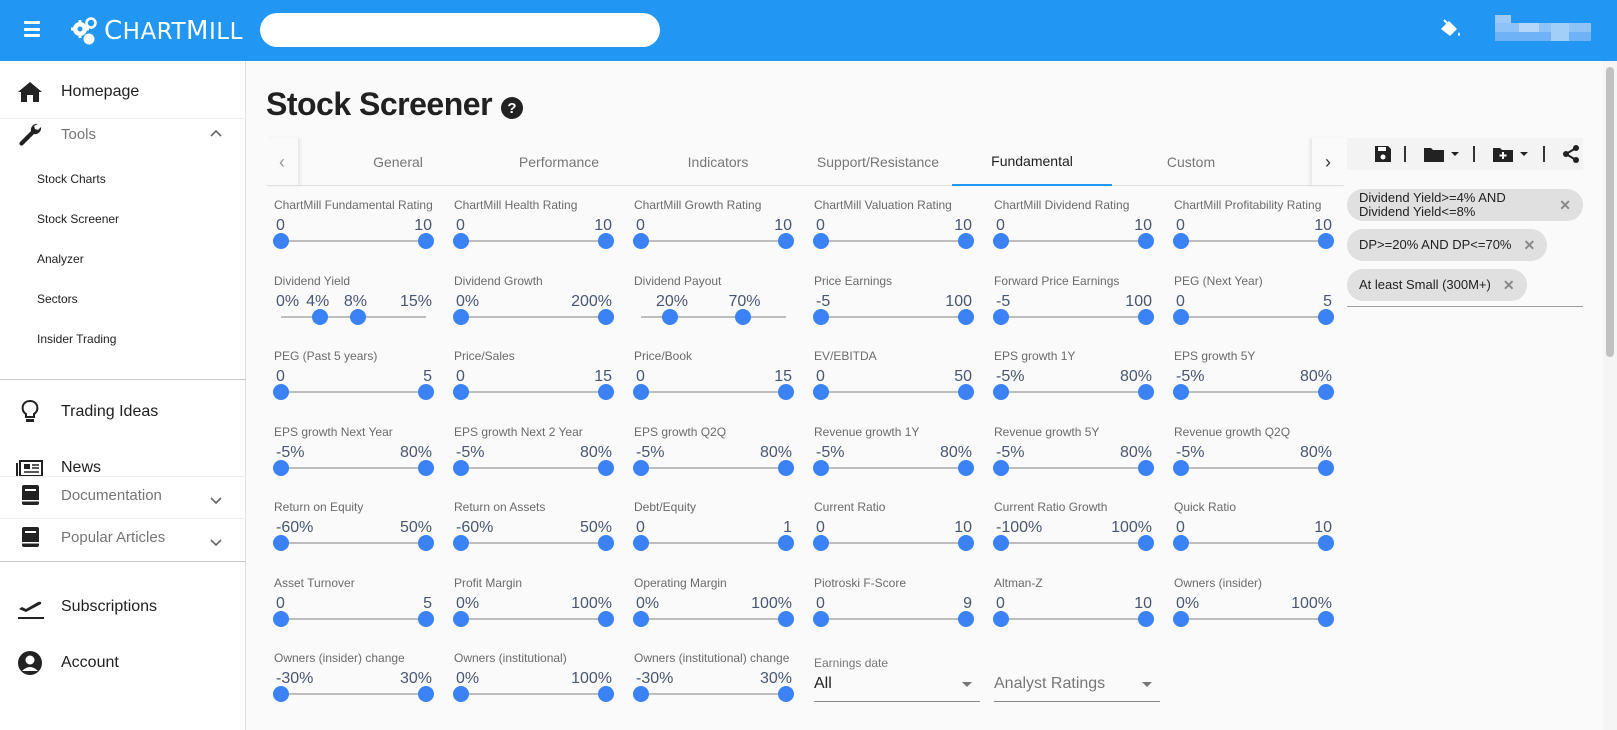  Describe the element at coordinates (71, 179) in the screenshot. I see `sidebar-subitem-stock-charts: Stock Charts` at that location.